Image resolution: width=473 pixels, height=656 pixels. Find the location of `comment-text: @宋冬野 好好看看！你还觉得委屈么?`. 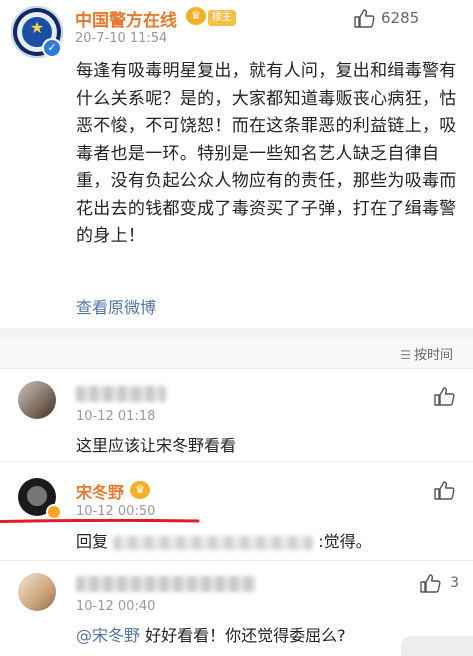

comment-text: @宋冬野 好好看看！你还觉得委屈么? is located at coordinates (211, 634).